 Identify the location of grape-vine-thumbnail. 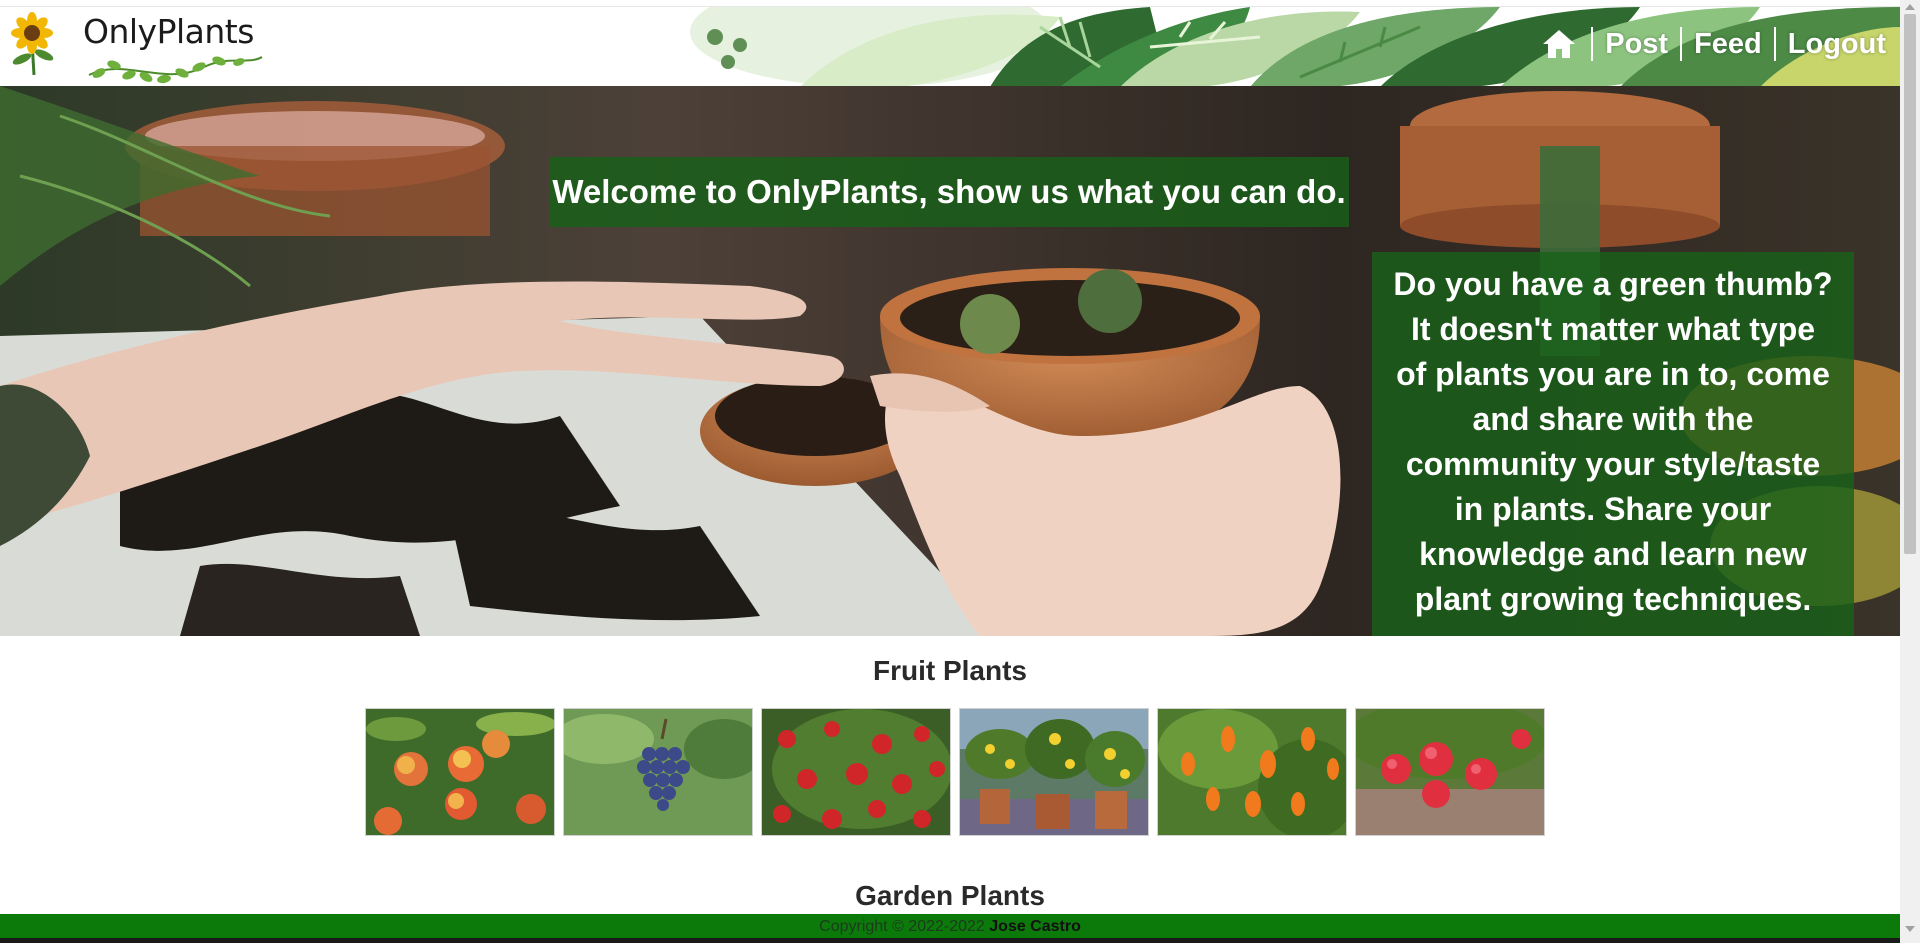
(658, 772).